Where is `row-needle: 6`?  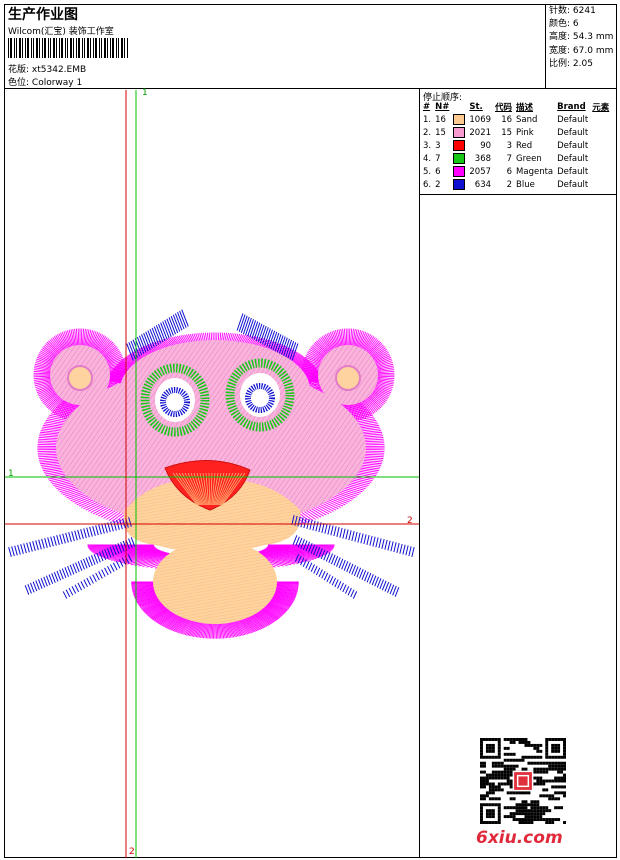
row-needle: 6 is located at coordinates (438, 171).